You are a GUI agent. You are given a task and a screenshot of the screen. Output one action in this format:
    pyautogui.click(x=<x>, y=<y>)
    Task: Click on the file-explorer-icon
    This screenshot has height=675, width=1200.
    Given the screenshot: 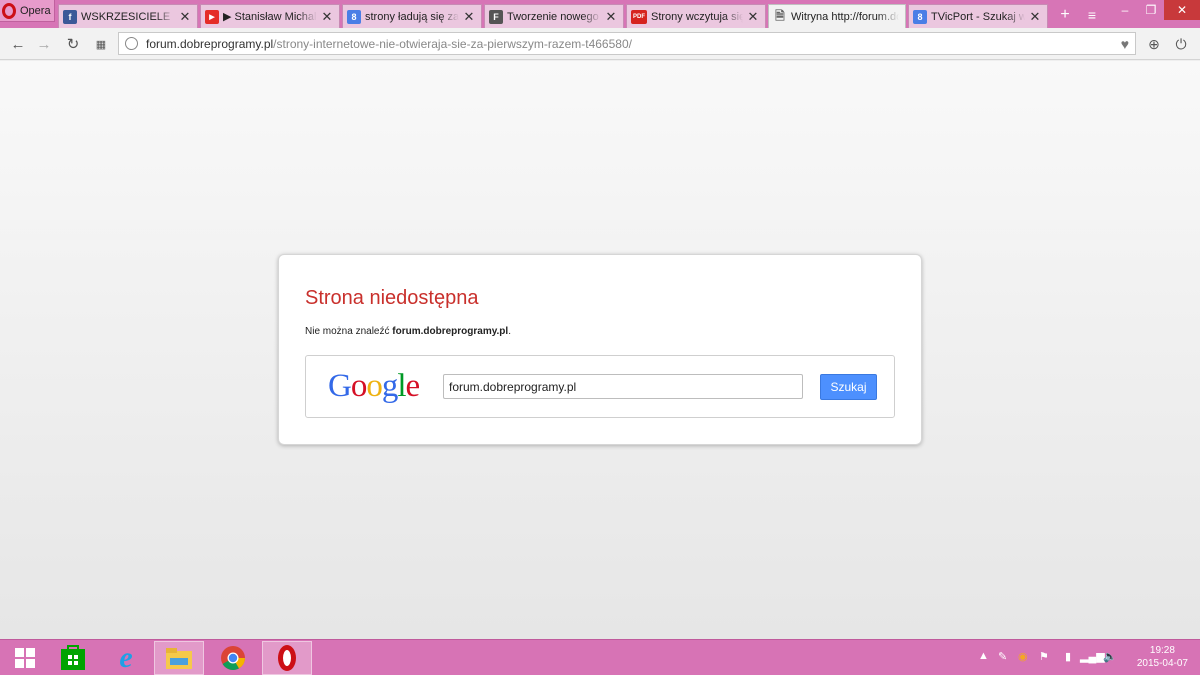 What is the action you would take?
    pyautogui.click(x=179, y=658)
    